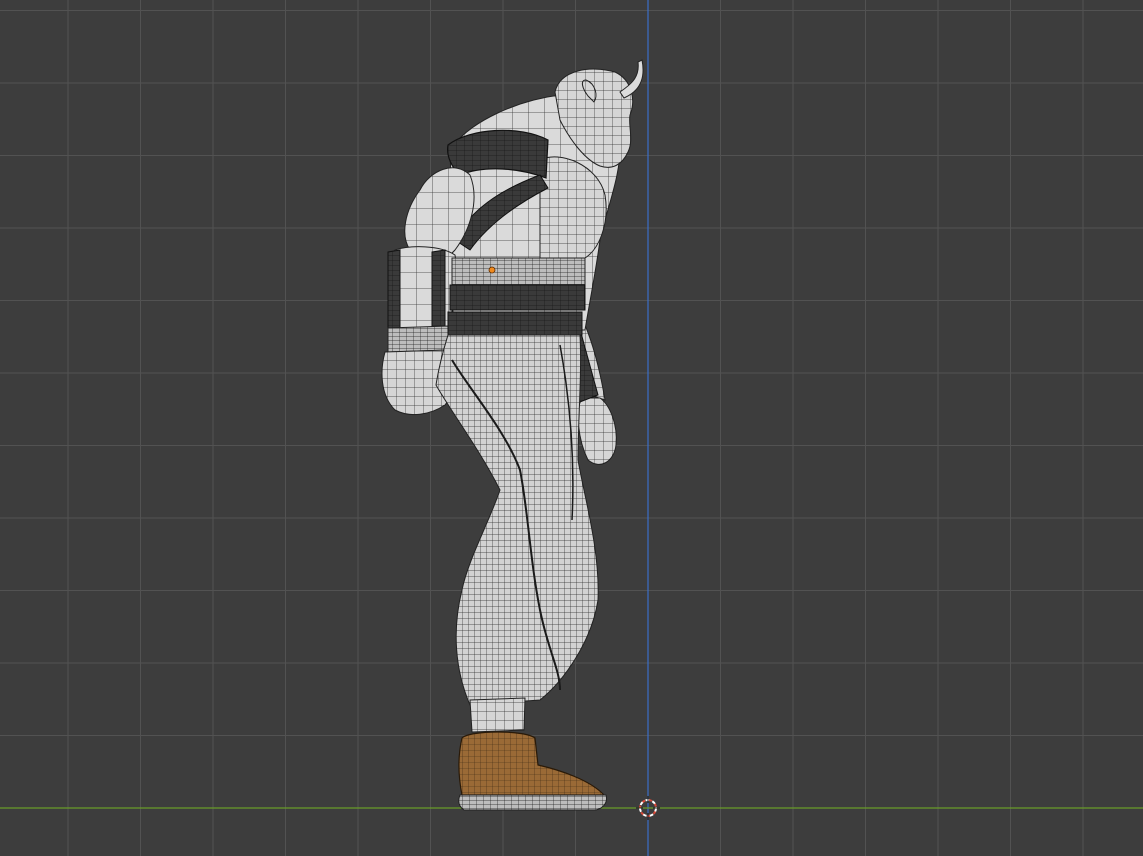 The image size is (1143, 856). What do you see at coordinates (517, 297) in the screenshot?
I see `belt-band` at bounding box center [517, 297].